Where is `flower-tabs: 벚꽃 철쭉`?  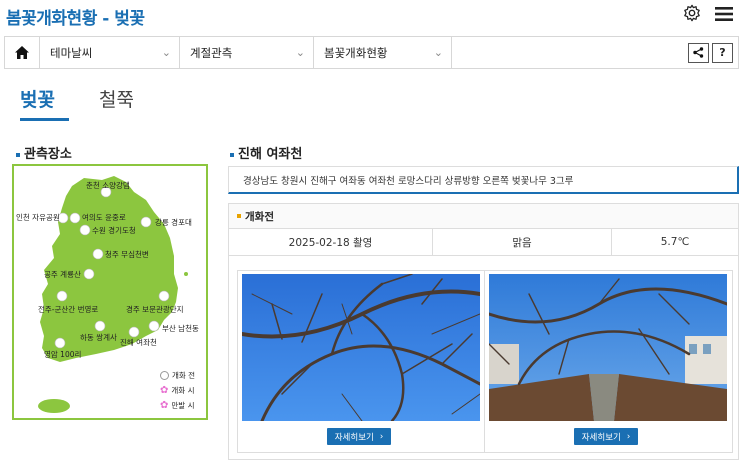 flower-tabs: 벚꽃 철쭉 is located at coordinates (77, 103).